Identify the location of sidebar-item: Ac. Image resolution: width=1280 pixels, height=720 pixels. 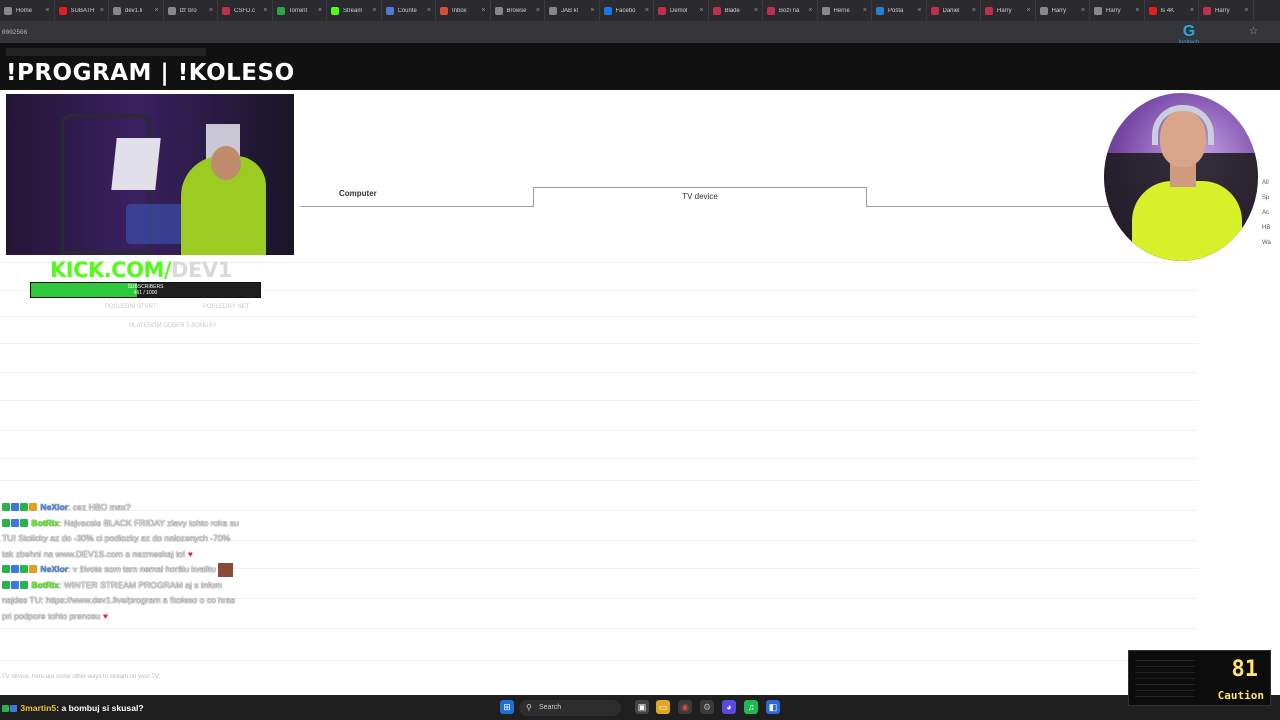
(1271, 213).